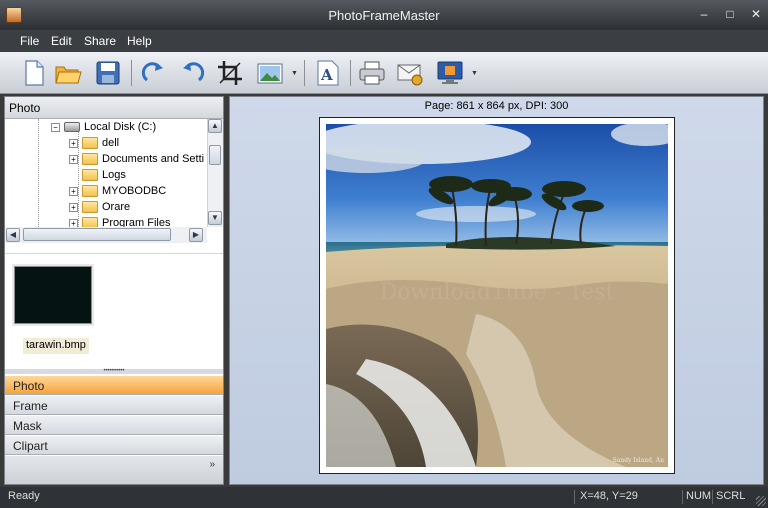 The height and width of the screenshot is (508, 768). Describe the element at coordinates (114, 311) in the screenshot. I see `thumbnail-area: tarawin.bmp` at that location.